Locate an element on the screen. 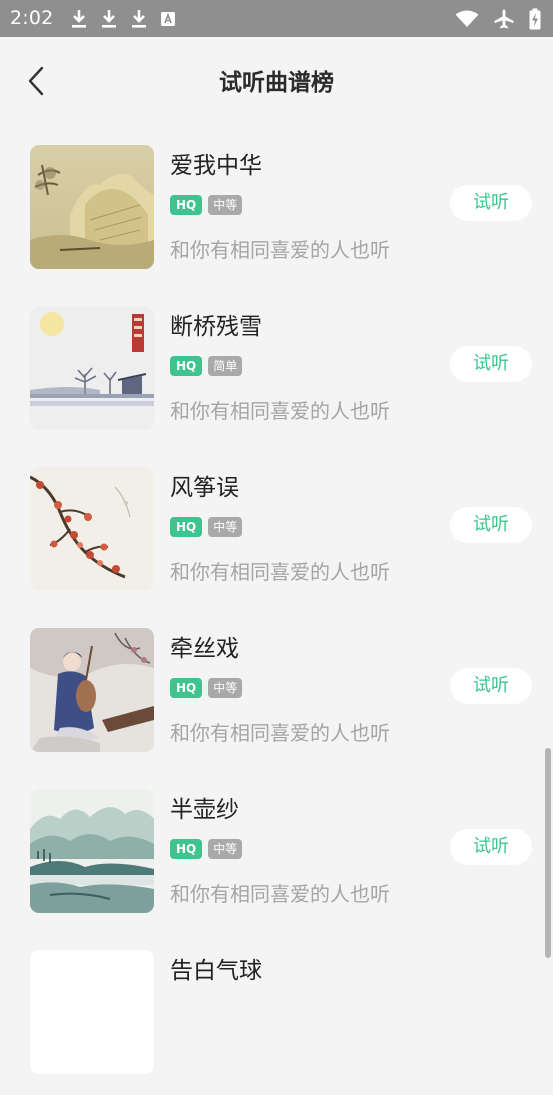 The image size is (553, 1095). song-title: 爱我中华 is located at coordinates (216, 166).